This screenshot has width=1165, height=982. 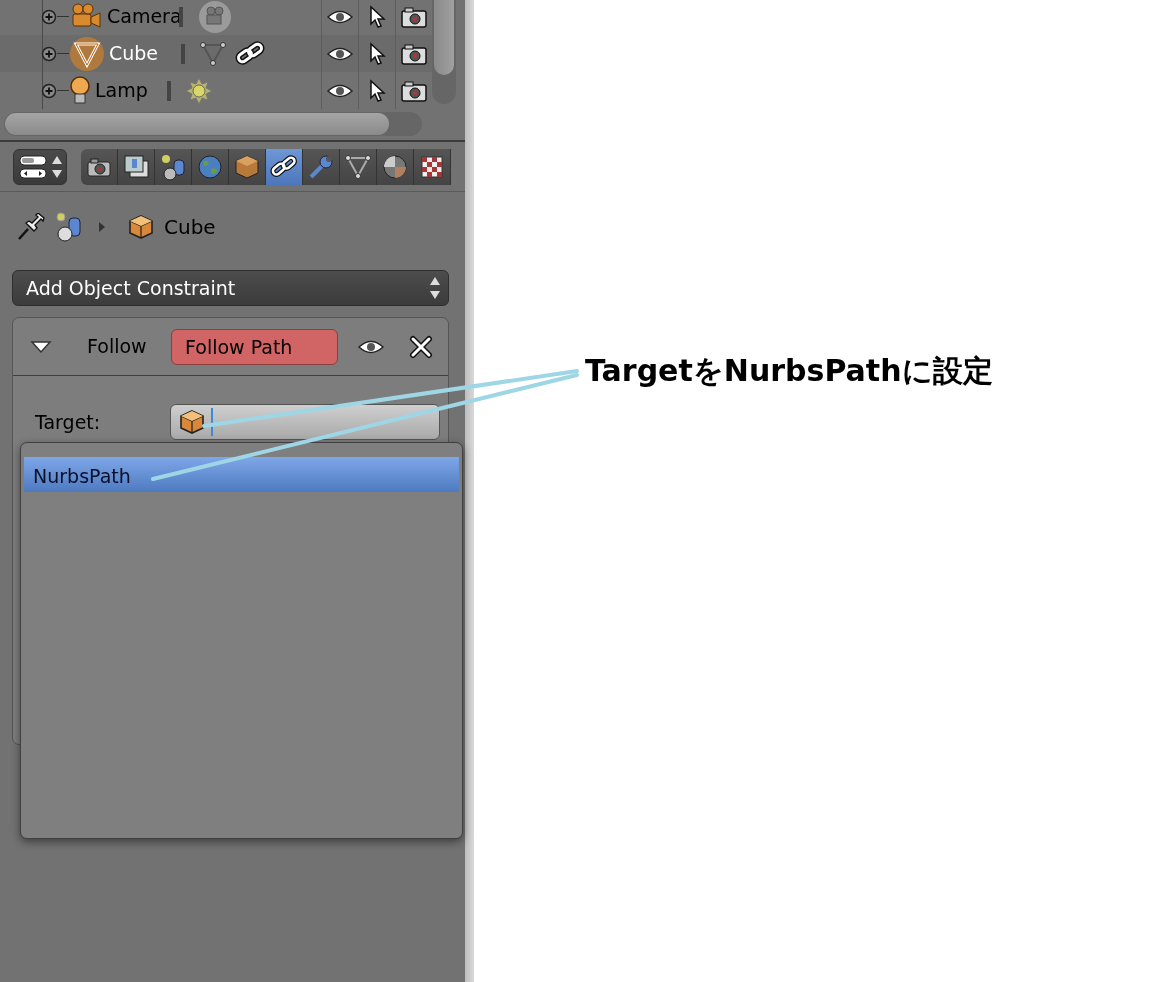 I want to click on text-cursor, so click(x=212, y=422).